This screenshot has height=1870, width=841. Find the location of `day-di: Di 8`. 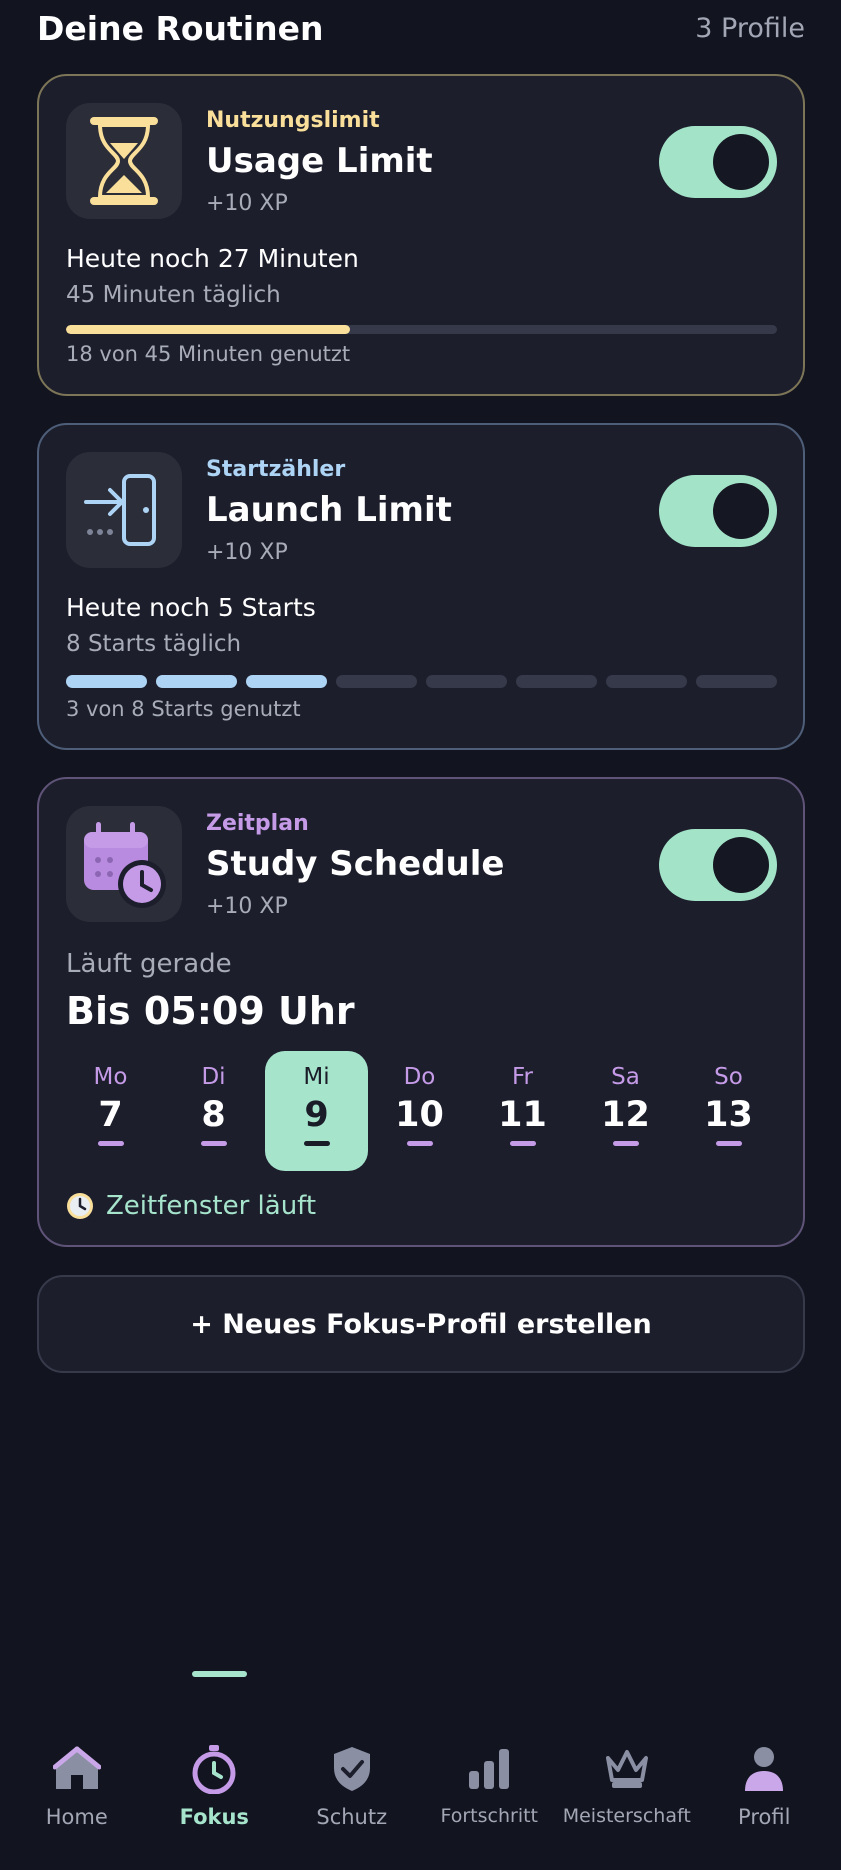

day-di: Di 8 is located at coordinates (213, 1111).